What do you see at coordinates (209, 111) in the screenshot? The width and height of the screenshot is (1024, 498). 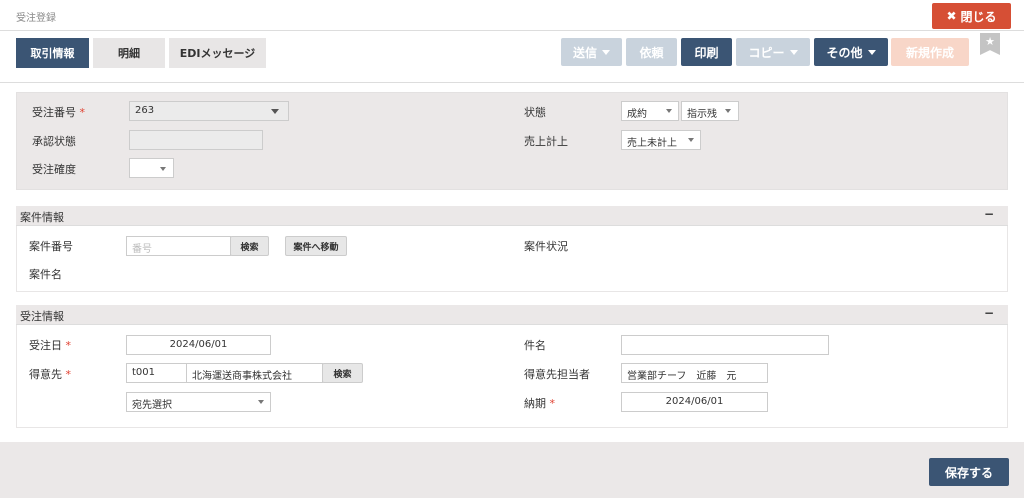 I see `order-no-select: 263` at bounding box center [209, 111].